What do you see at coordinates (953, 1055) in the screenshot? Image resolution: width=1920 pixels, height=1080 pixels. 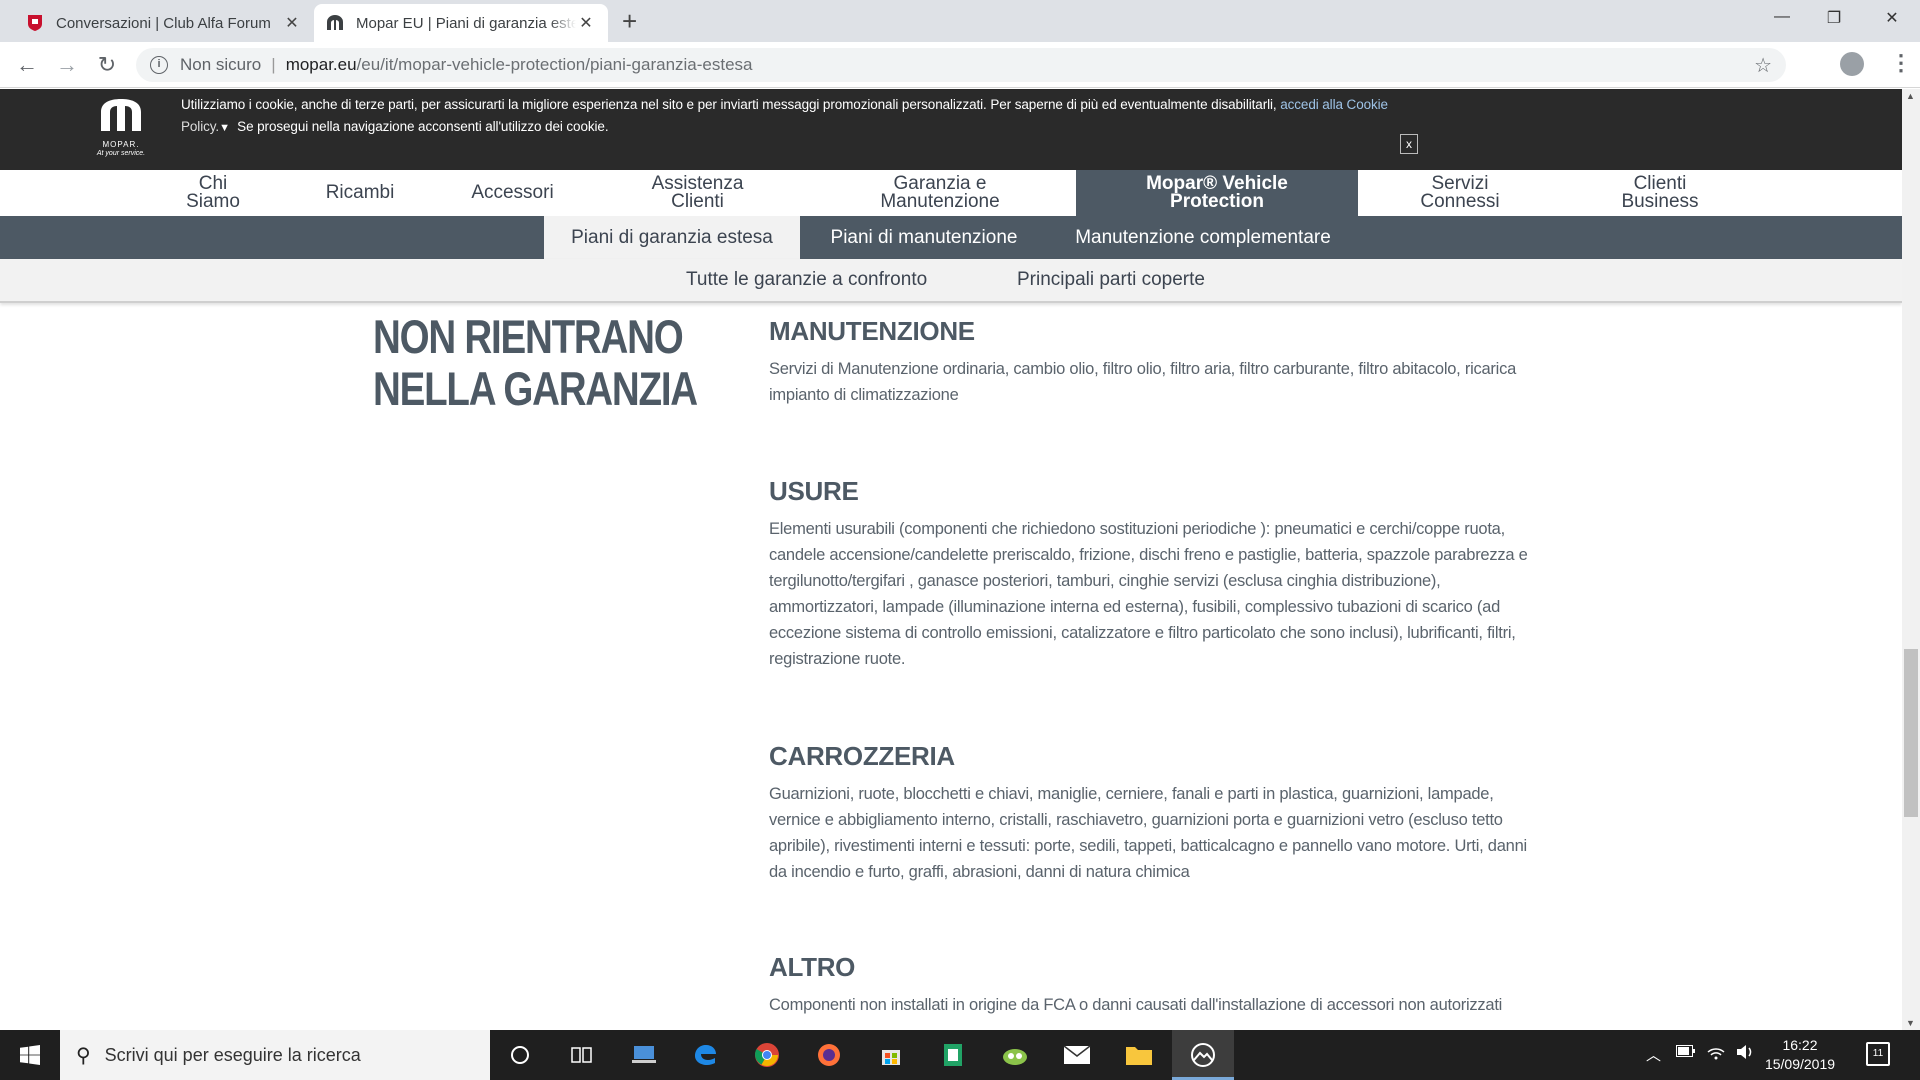 I see `spreadsheet-app-icon` at bounding box center [953, 1055].